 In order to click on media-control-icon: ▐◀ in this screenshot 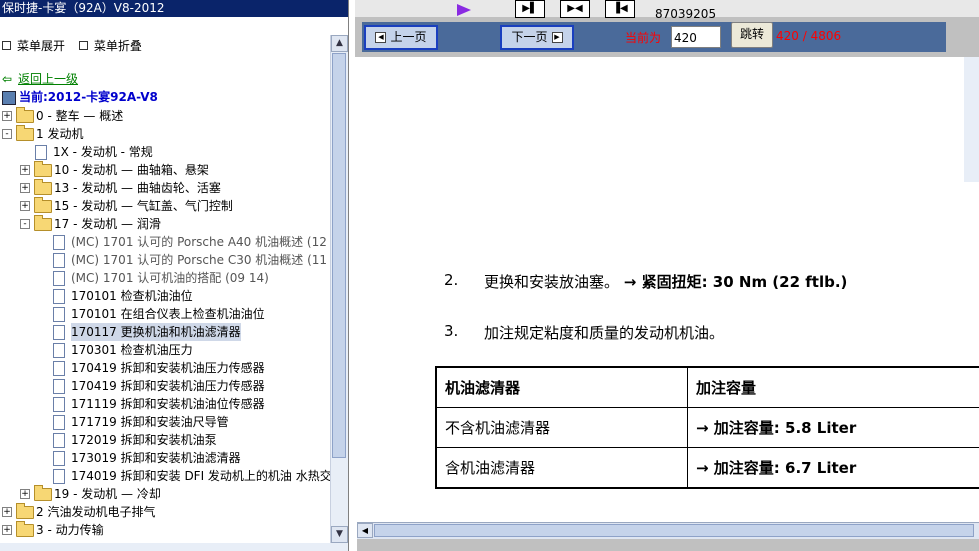, I will do `click(620, 9)`.